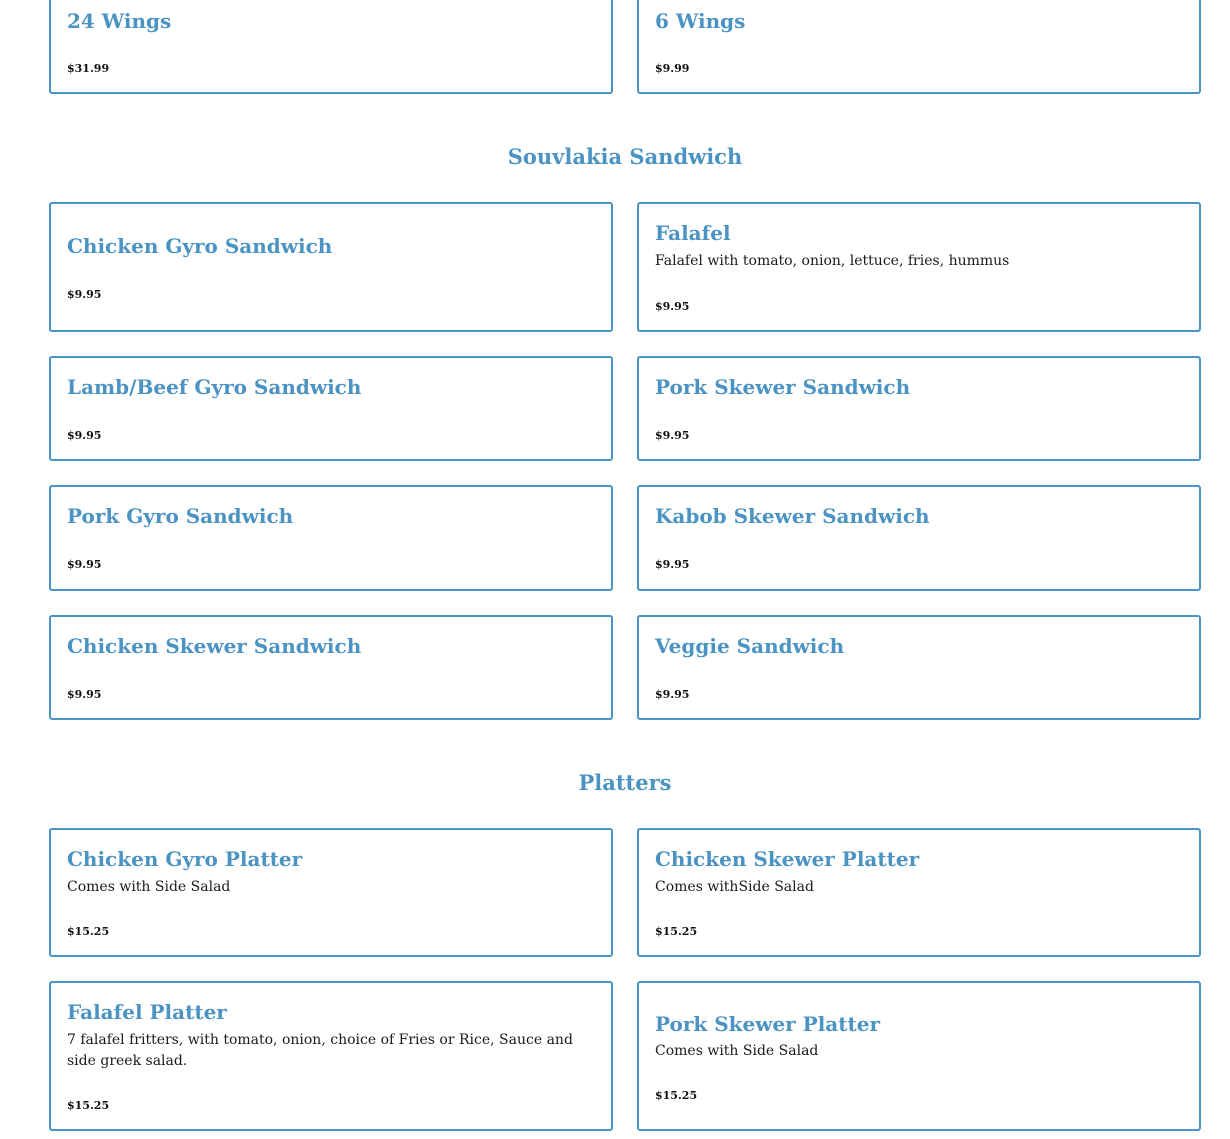 This screenshot has width=1230, height=1139. Describe the element at coordinates (750, 646) in the screenshot. I see `menu-item-name: Veggie Sandwich` at that location.